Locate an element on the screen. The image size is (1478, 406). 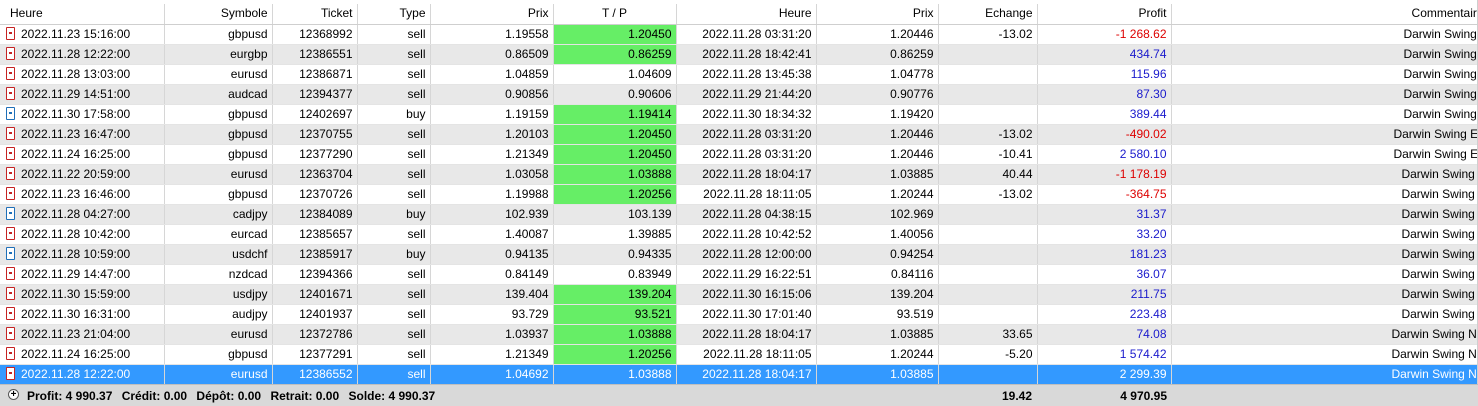
col-header-type: Type is located at coordinates (394, 14).